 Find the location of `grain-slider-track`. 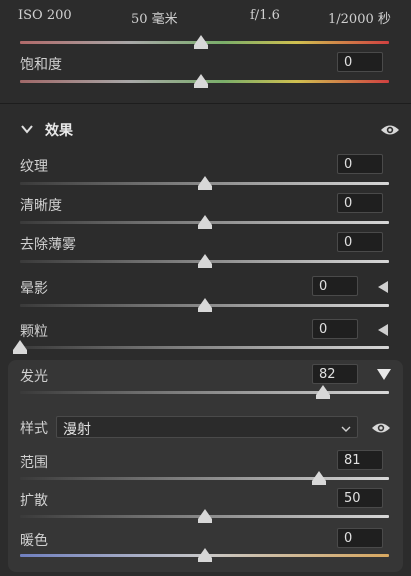

grain-slider-track is located at coordinates (204, 347).